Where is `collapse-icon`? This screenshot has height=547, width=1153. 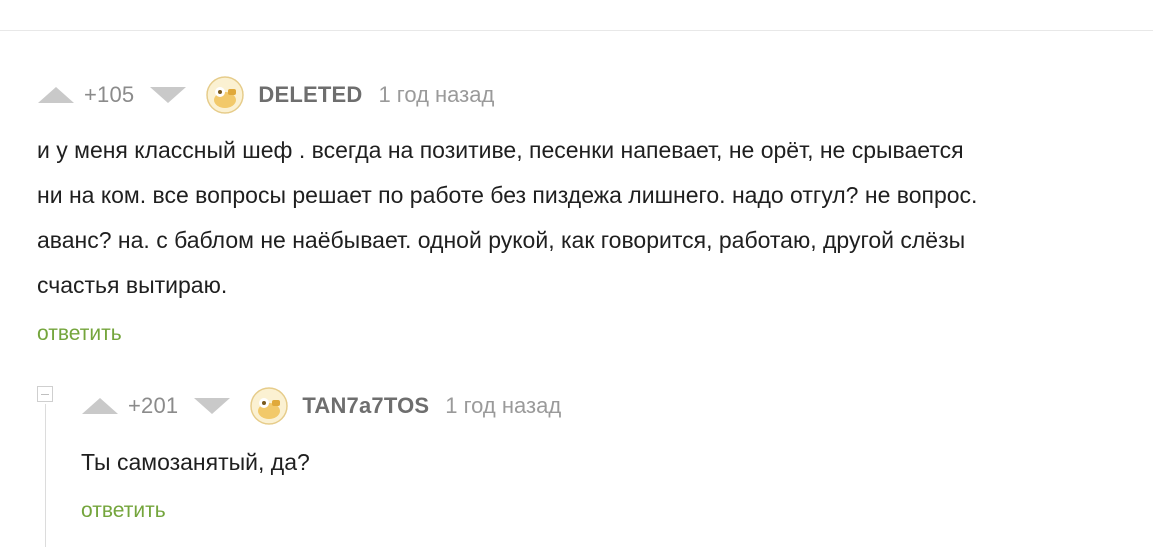 collapse-icon is located at coordinates (45, 394).